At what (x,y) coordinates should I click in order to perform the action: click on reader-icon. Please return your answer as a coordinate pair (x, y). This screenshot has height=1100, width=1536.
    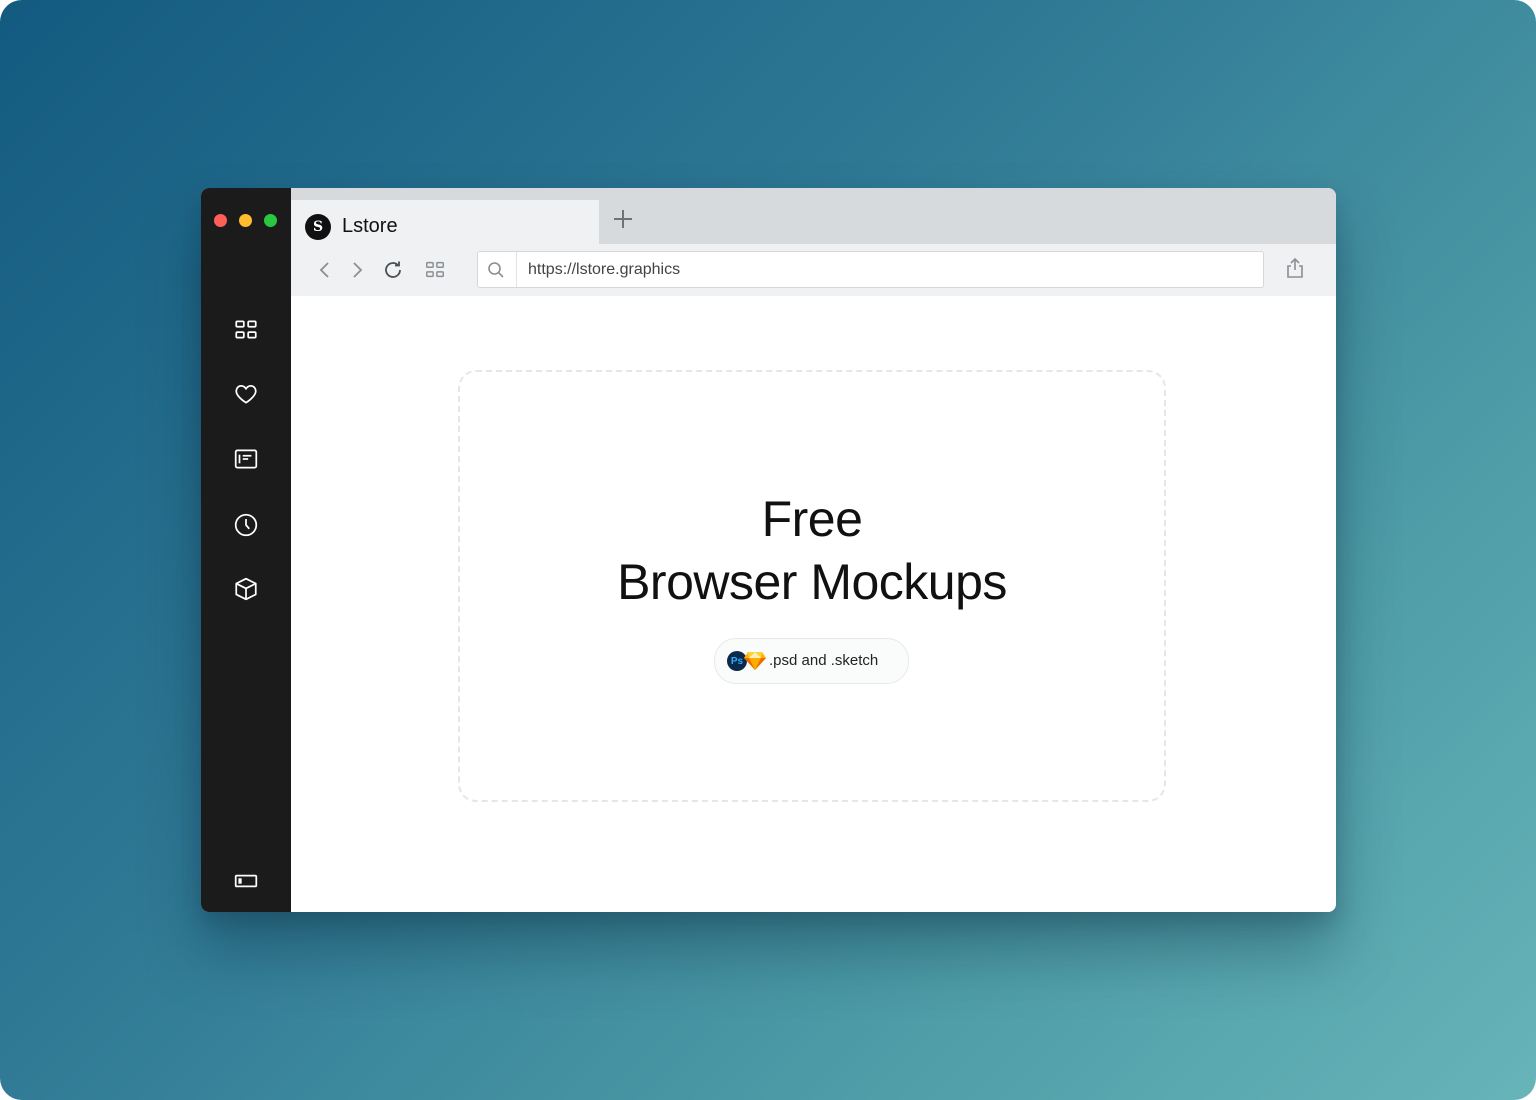
    Looking at the image, I should click on (246, 459).